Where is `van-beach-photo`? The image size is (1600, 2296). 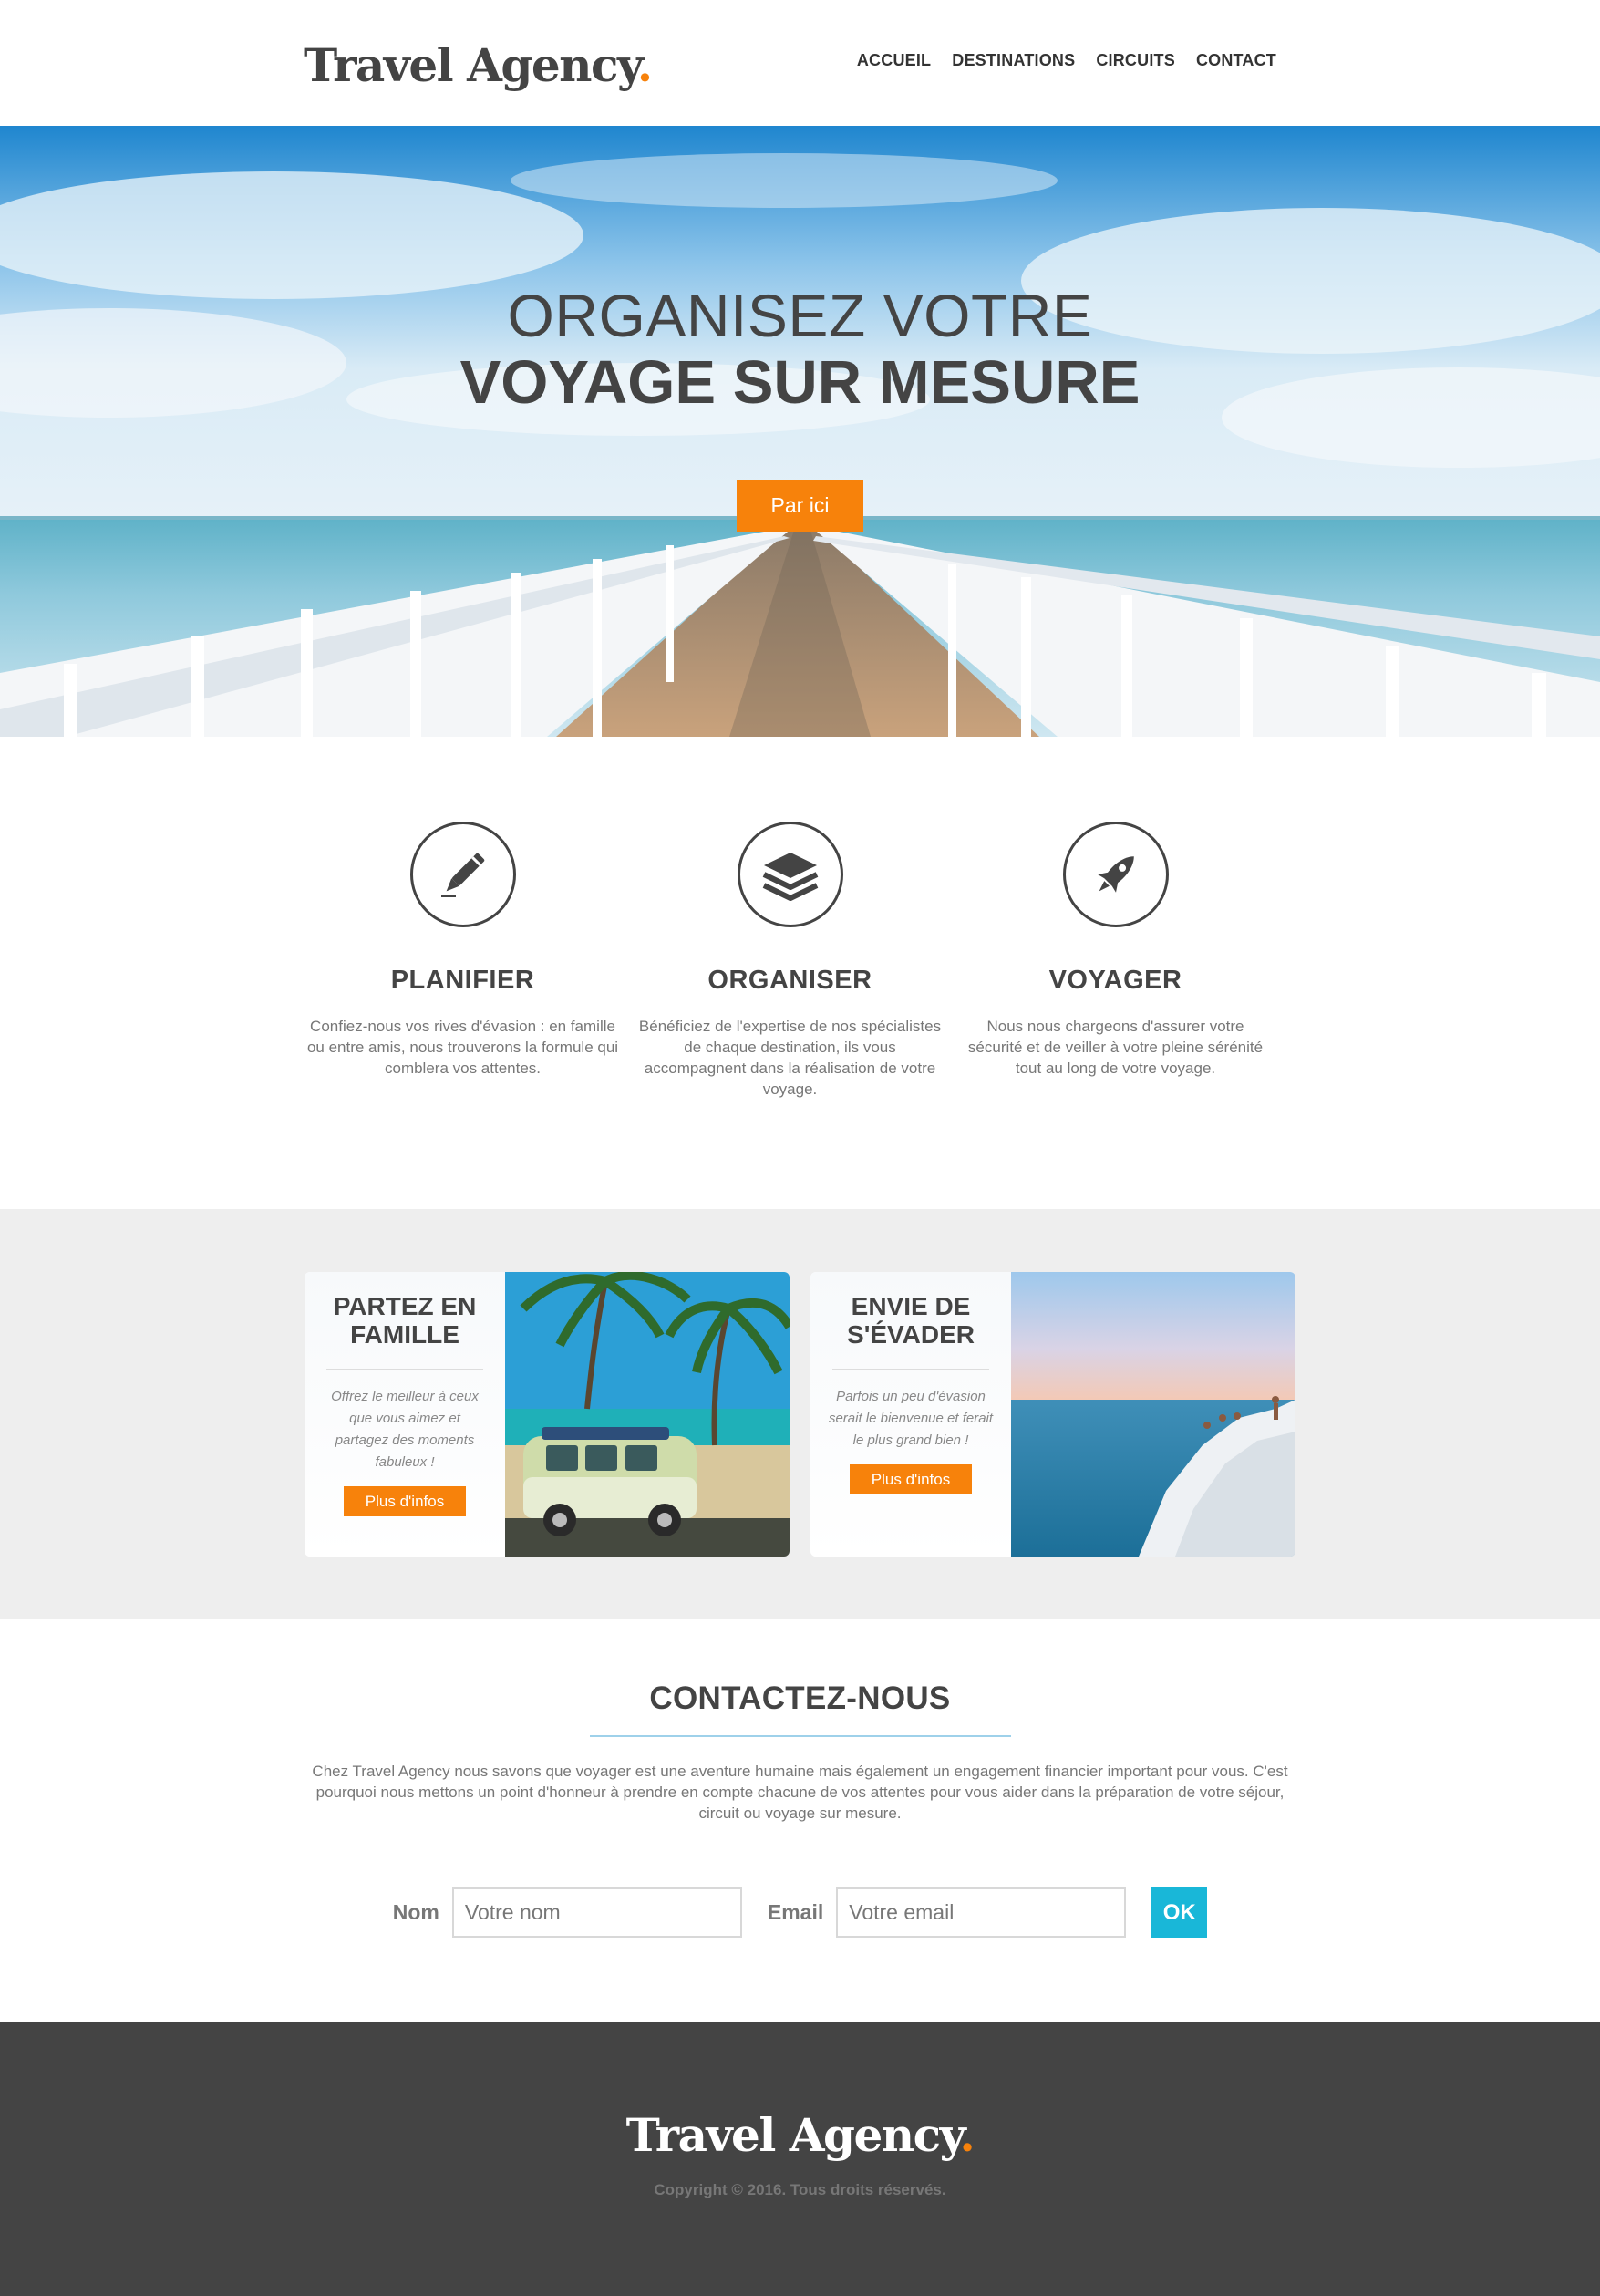 van-beach-photo is located at coordinates (647, 1414).